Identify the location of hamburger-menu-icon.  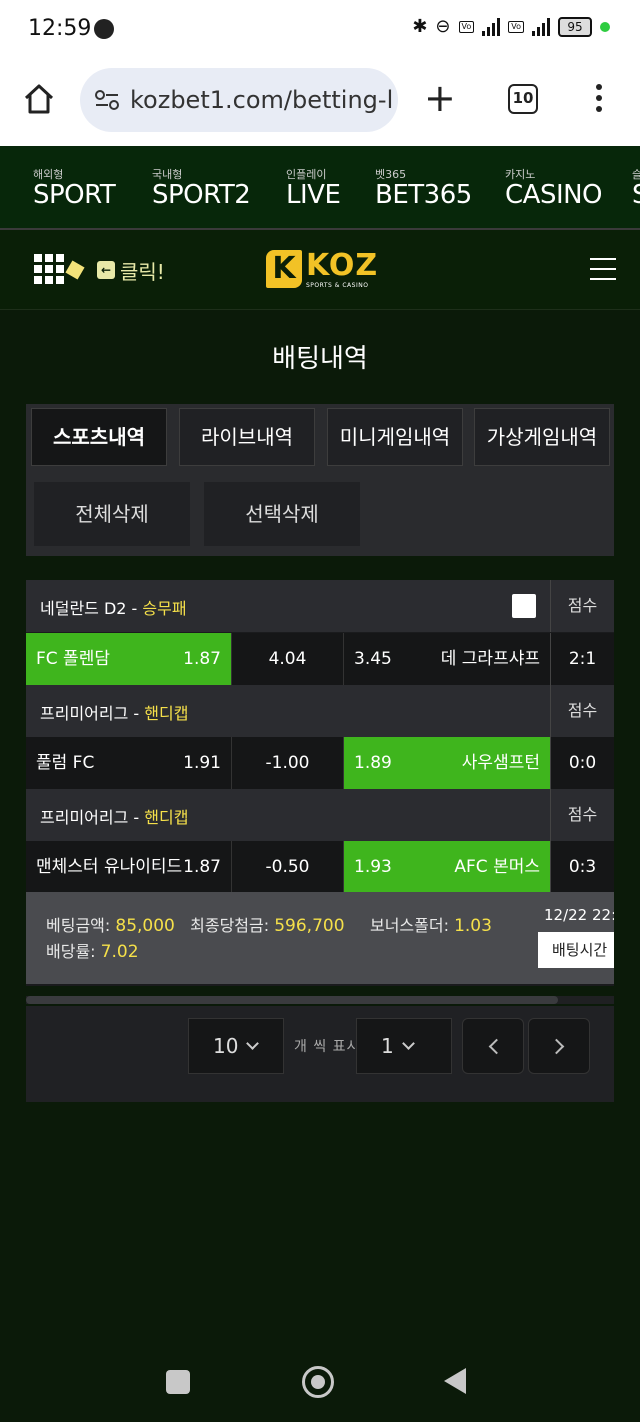
(603, 273).